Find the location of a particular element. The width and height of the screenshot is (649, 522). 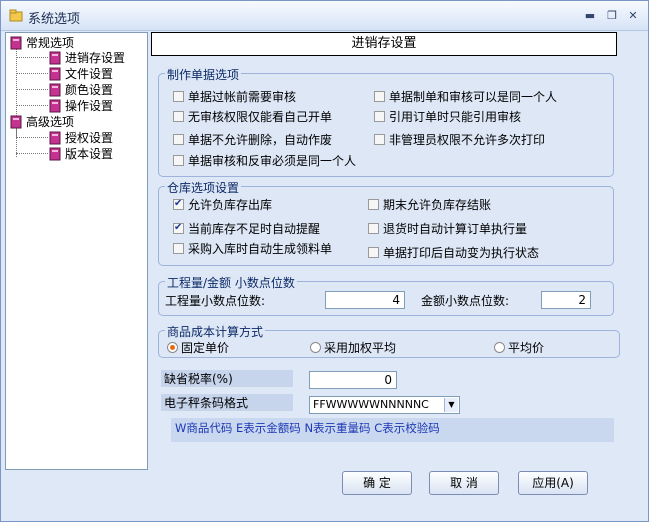

checkbox-wh-3: 退货时自动计算订单执行量 is located at coordinates (447, 229).